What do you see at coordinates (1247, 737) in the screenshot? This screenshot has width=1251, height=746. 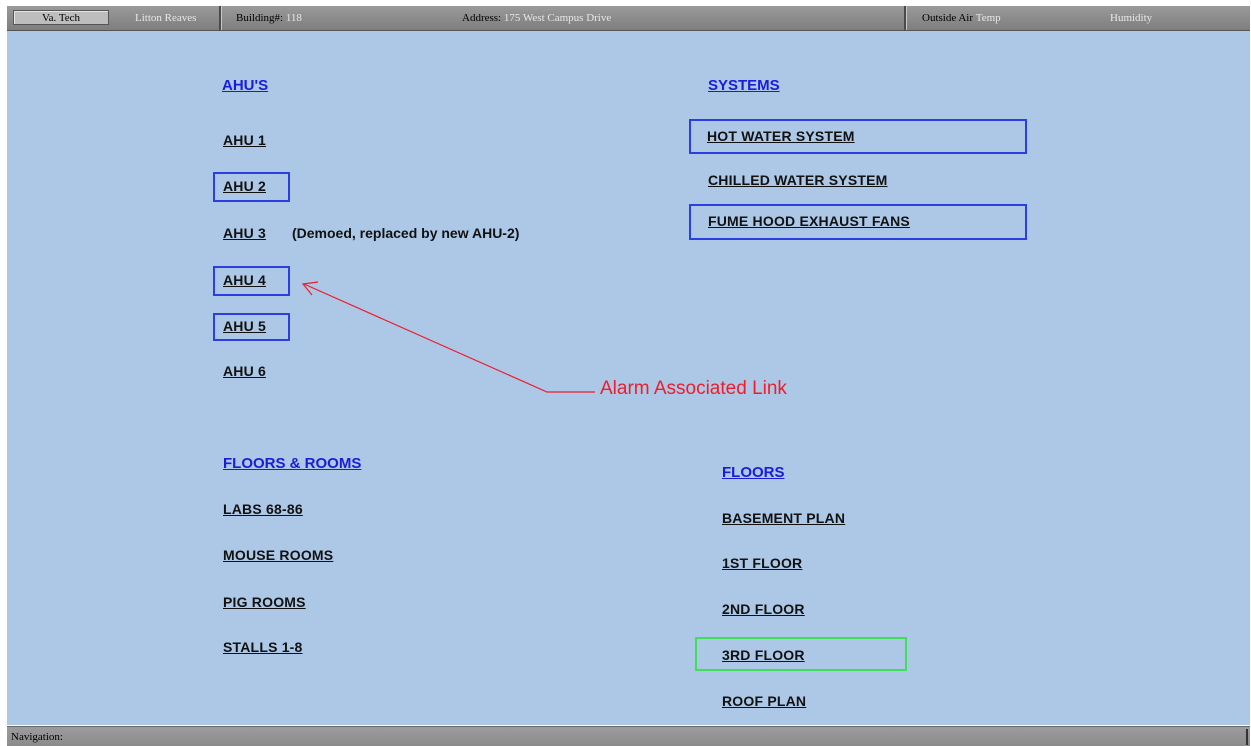 I see `navigation-bar-end` at bounding box center [1247, 737].